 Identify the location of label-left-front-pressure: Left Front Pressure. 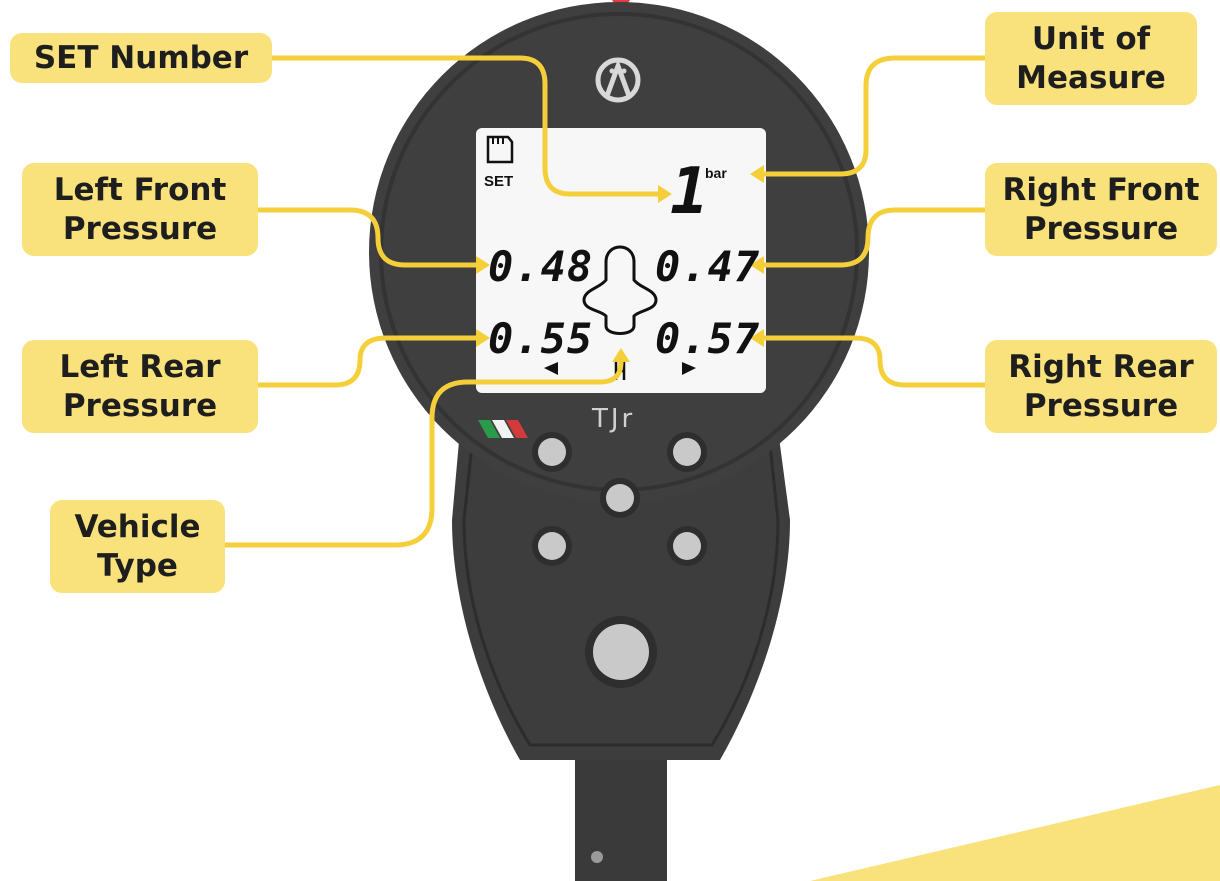
(140, 209).